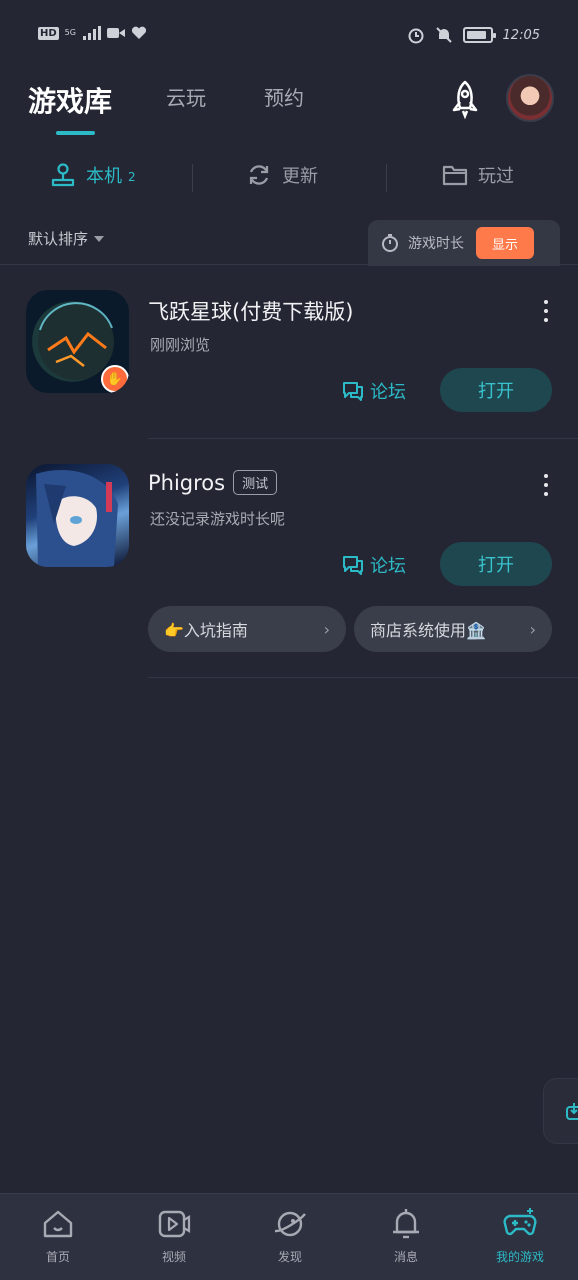 This screenshot has height=1280, width=578. I want to click on nav-video: 视频, so click(174, 1235).